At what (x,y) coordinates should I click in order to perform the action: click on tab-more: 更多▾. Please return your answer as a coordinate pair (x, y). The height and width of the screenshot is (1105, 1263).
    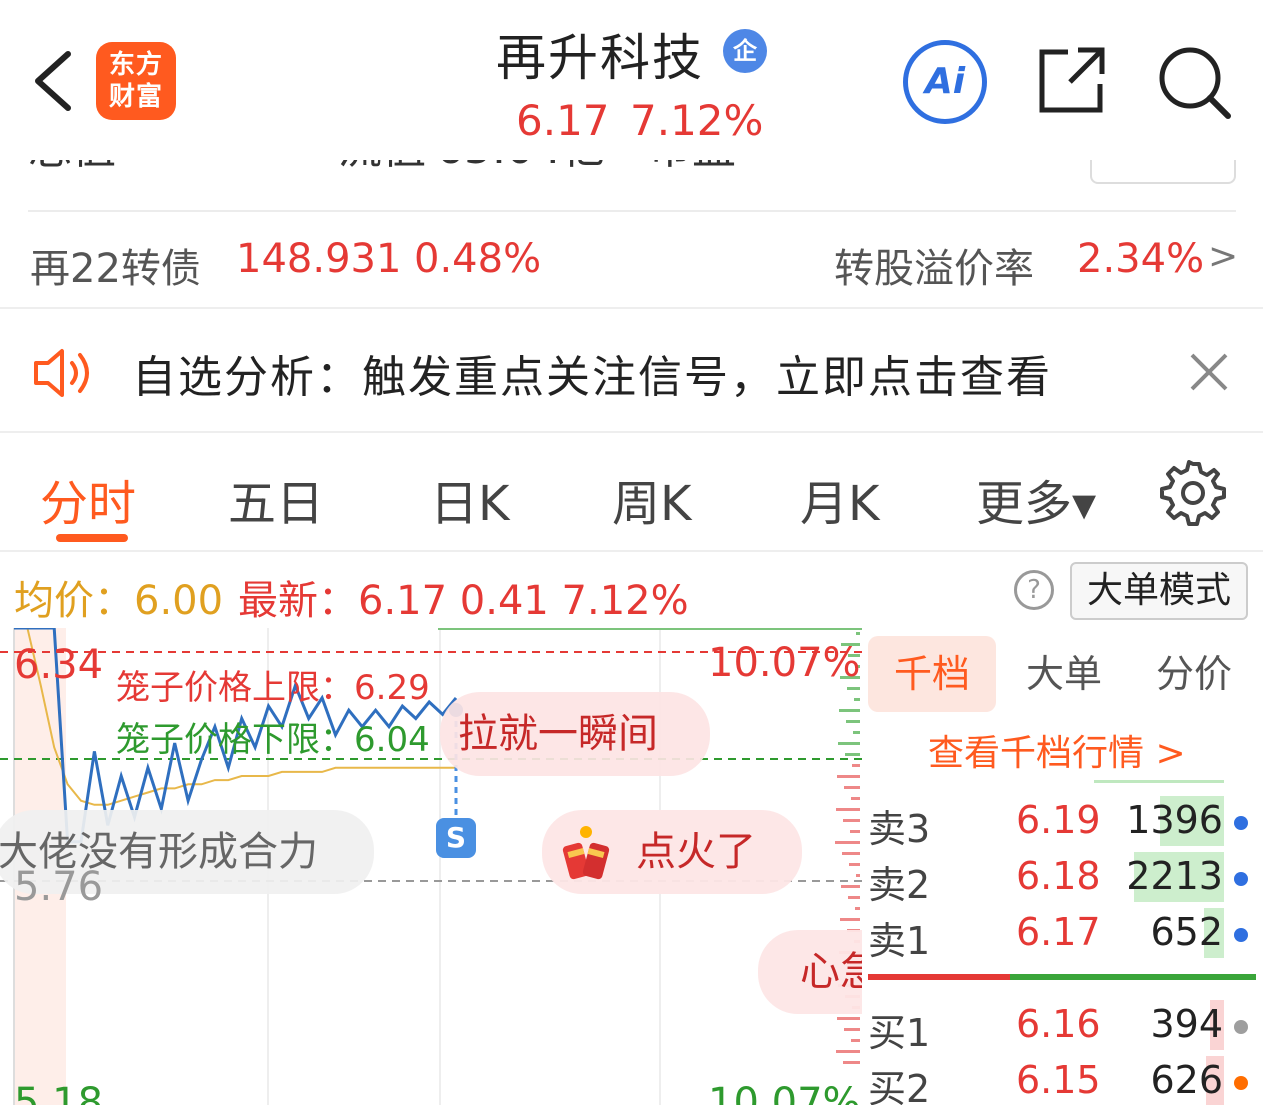
    Looking at the image, I should click on (1036, 499).